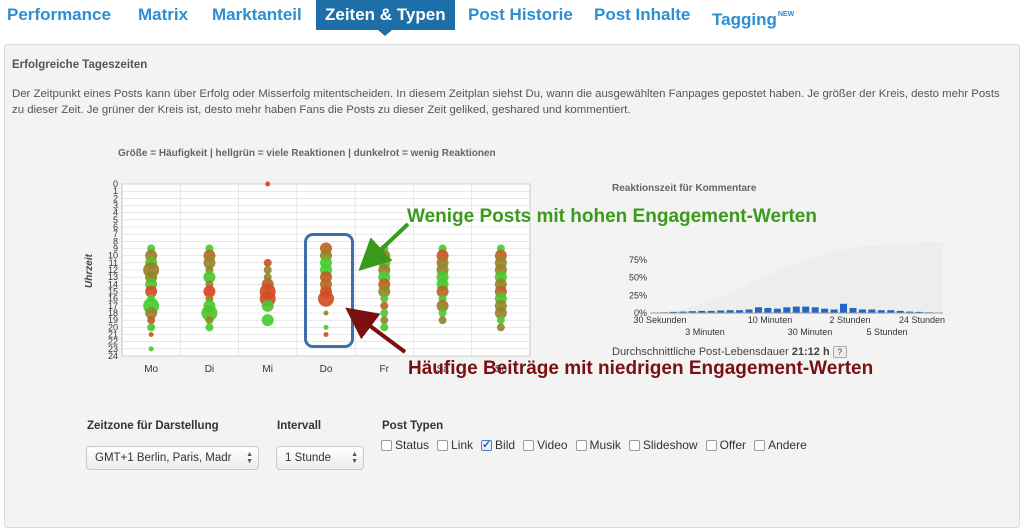 The image size is (1024, 531). Describe the element at coordinates (462, 445) in the screenshot. I see `checkbox-label: Link` at that location.